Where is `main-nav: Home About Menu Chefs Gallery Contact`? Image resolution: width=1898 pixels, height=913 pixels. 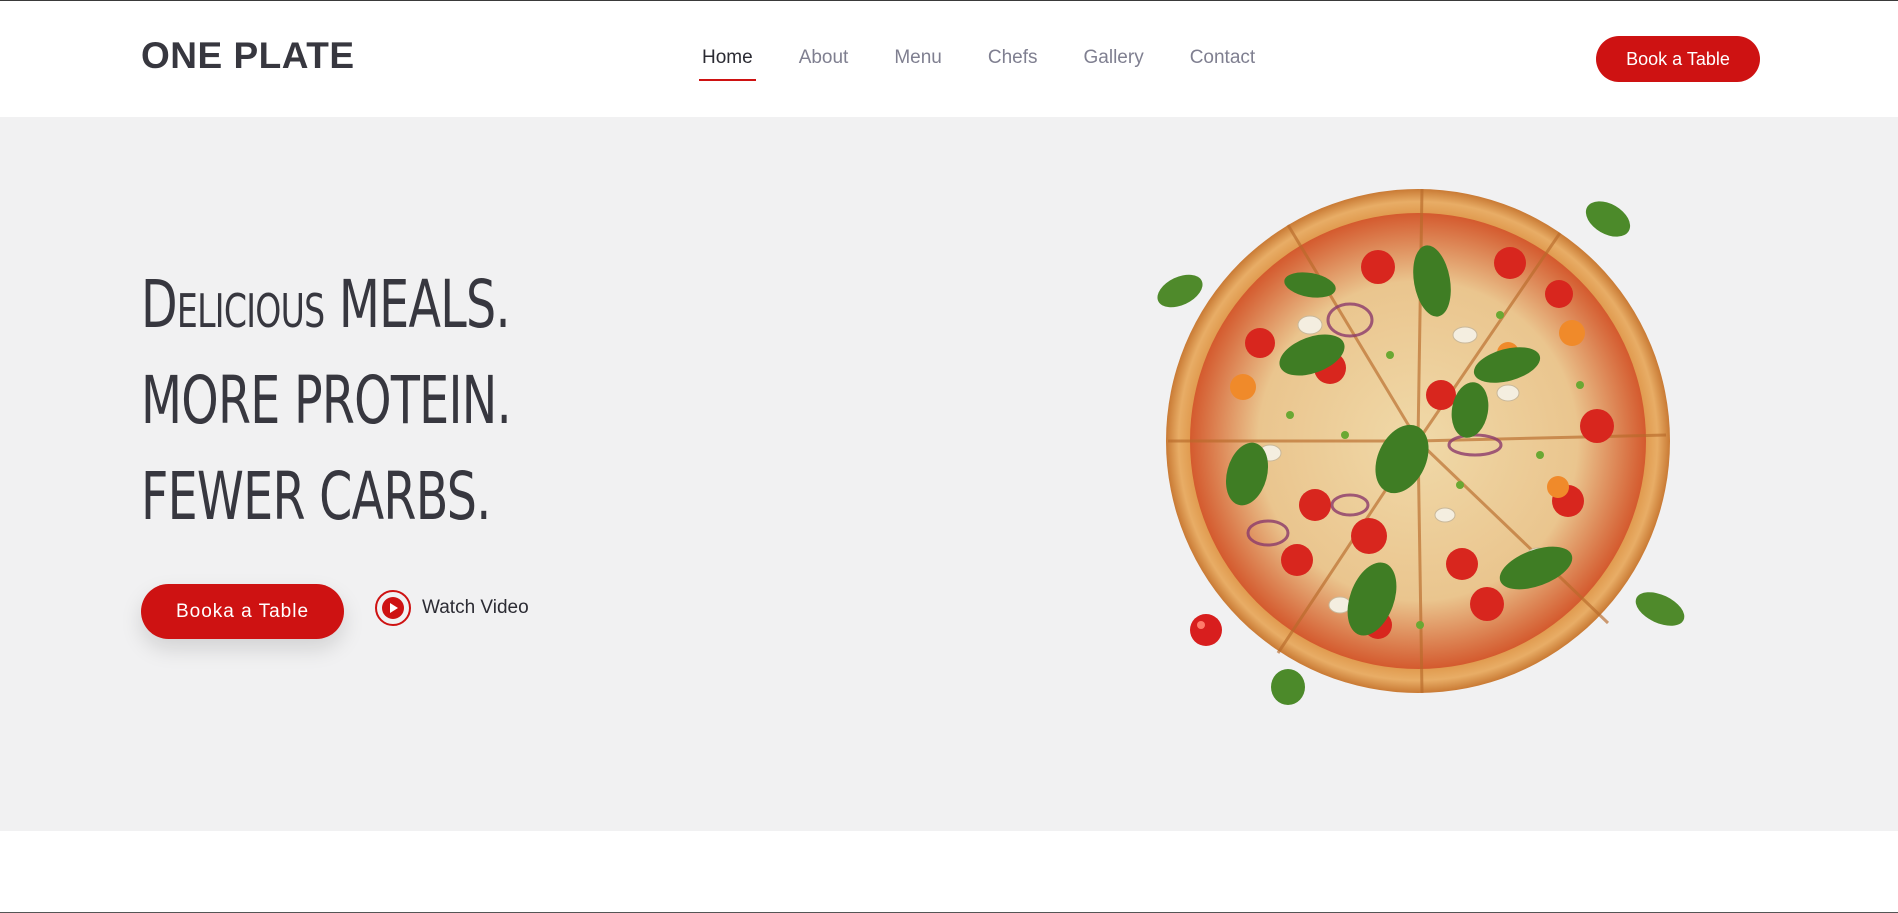
main-nav: Home About Menu Chefs Gallery Contact is located at coordinates (998, 65).